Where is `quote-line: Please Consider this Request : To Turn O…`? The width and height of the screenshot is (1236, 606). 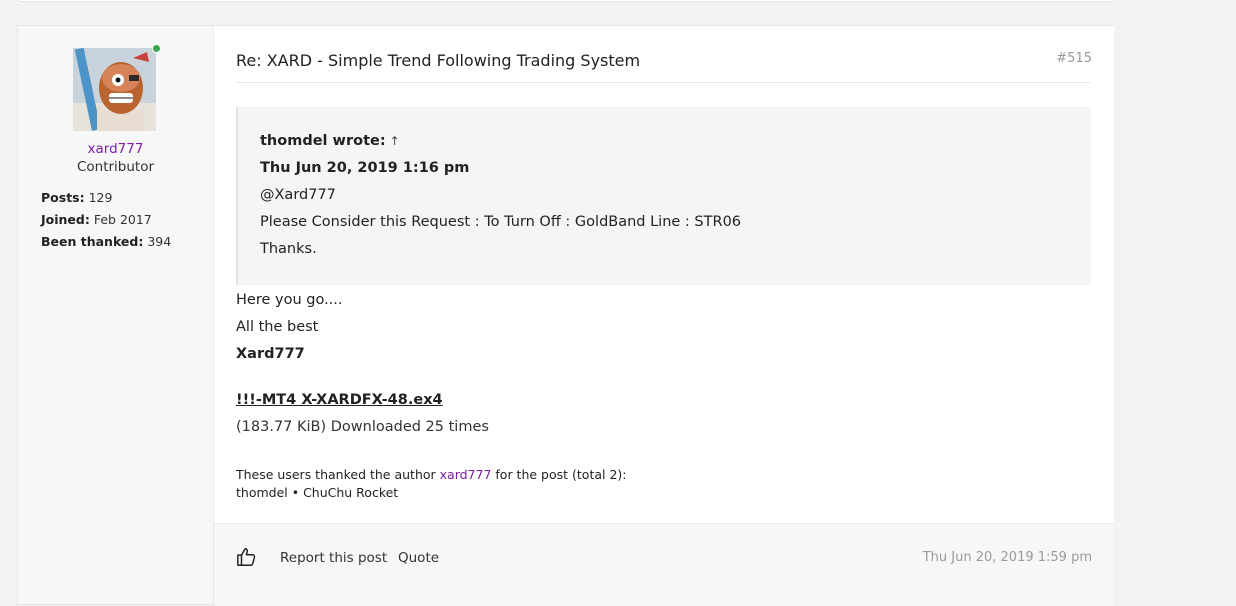
quote-line: Please Consider this Request : To Turn O… is located at coordinates (501, 222).